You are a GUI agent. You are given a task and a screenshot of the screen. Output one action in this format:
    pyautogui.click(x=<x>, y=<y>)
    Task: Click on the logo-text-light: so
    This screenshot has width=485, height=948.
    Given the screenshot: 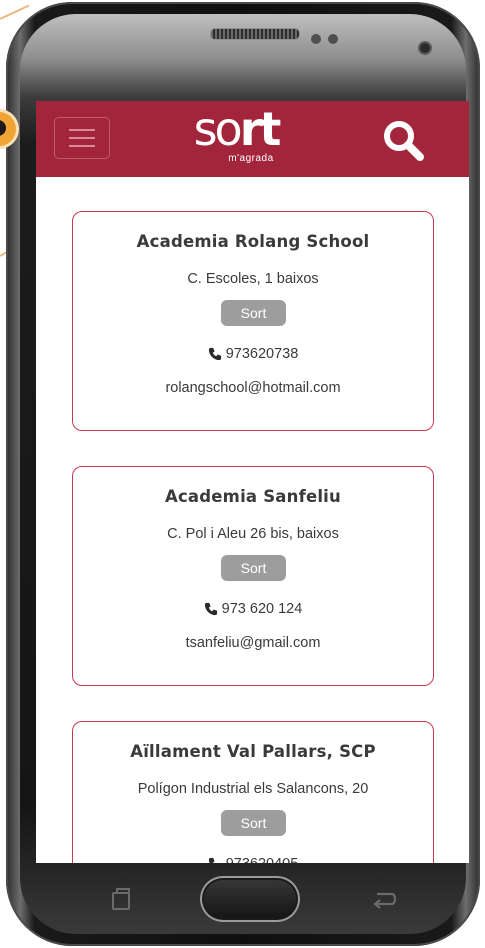 What is the action you would take?
    pyautogui.click(x=218, y=129)
    